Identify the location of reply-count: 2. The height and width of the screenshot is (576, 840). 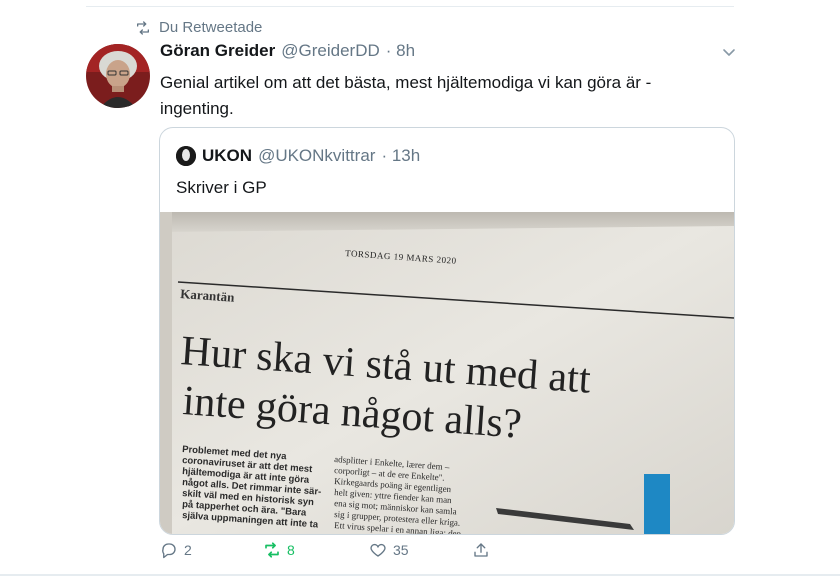
(188, 550).